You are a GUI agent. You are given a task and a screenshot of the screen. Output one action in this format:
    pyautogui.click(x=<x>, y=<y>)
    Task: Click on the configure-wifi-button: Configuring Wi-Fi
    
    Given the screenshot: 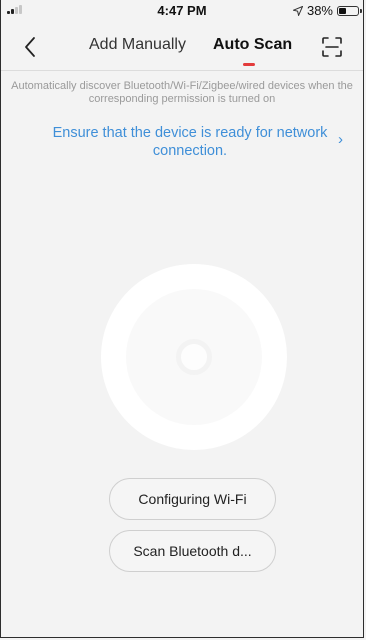 What is the action you would take?
    pyautogui.click(x=192, y=499)
    